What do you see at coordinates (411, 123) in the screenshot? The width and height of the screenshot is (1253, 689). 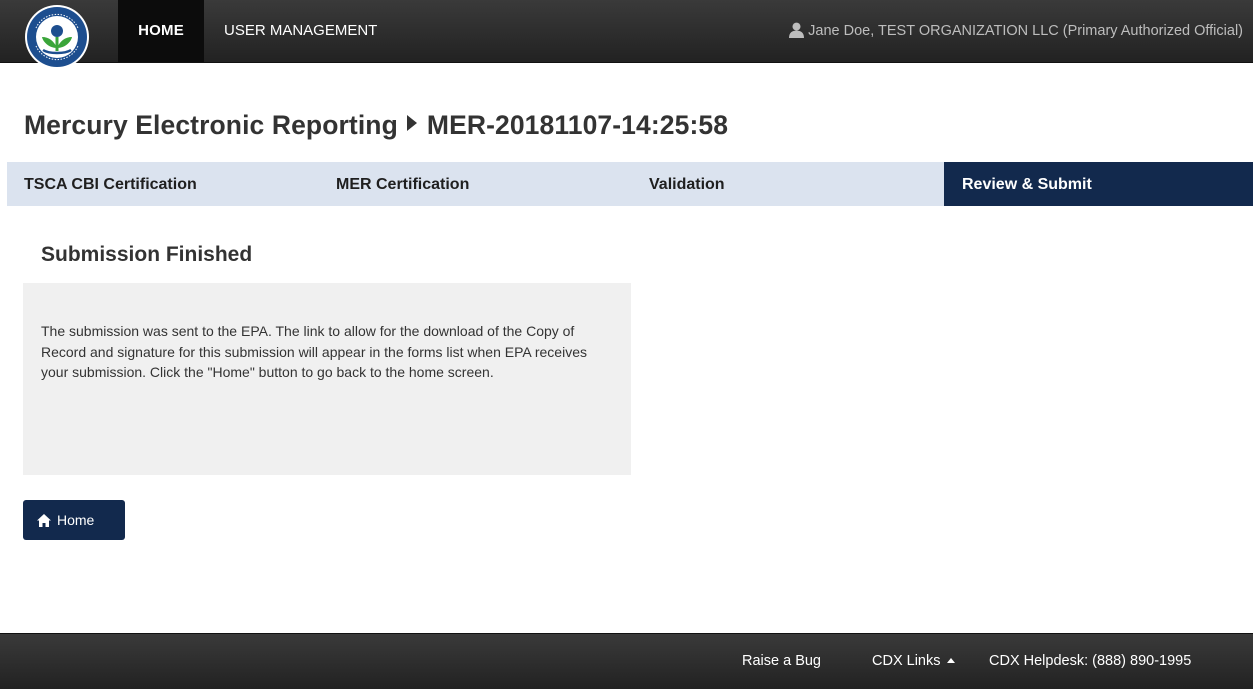 I see `breadcrumb-arrow-icon` at bounding box center [411, 123].